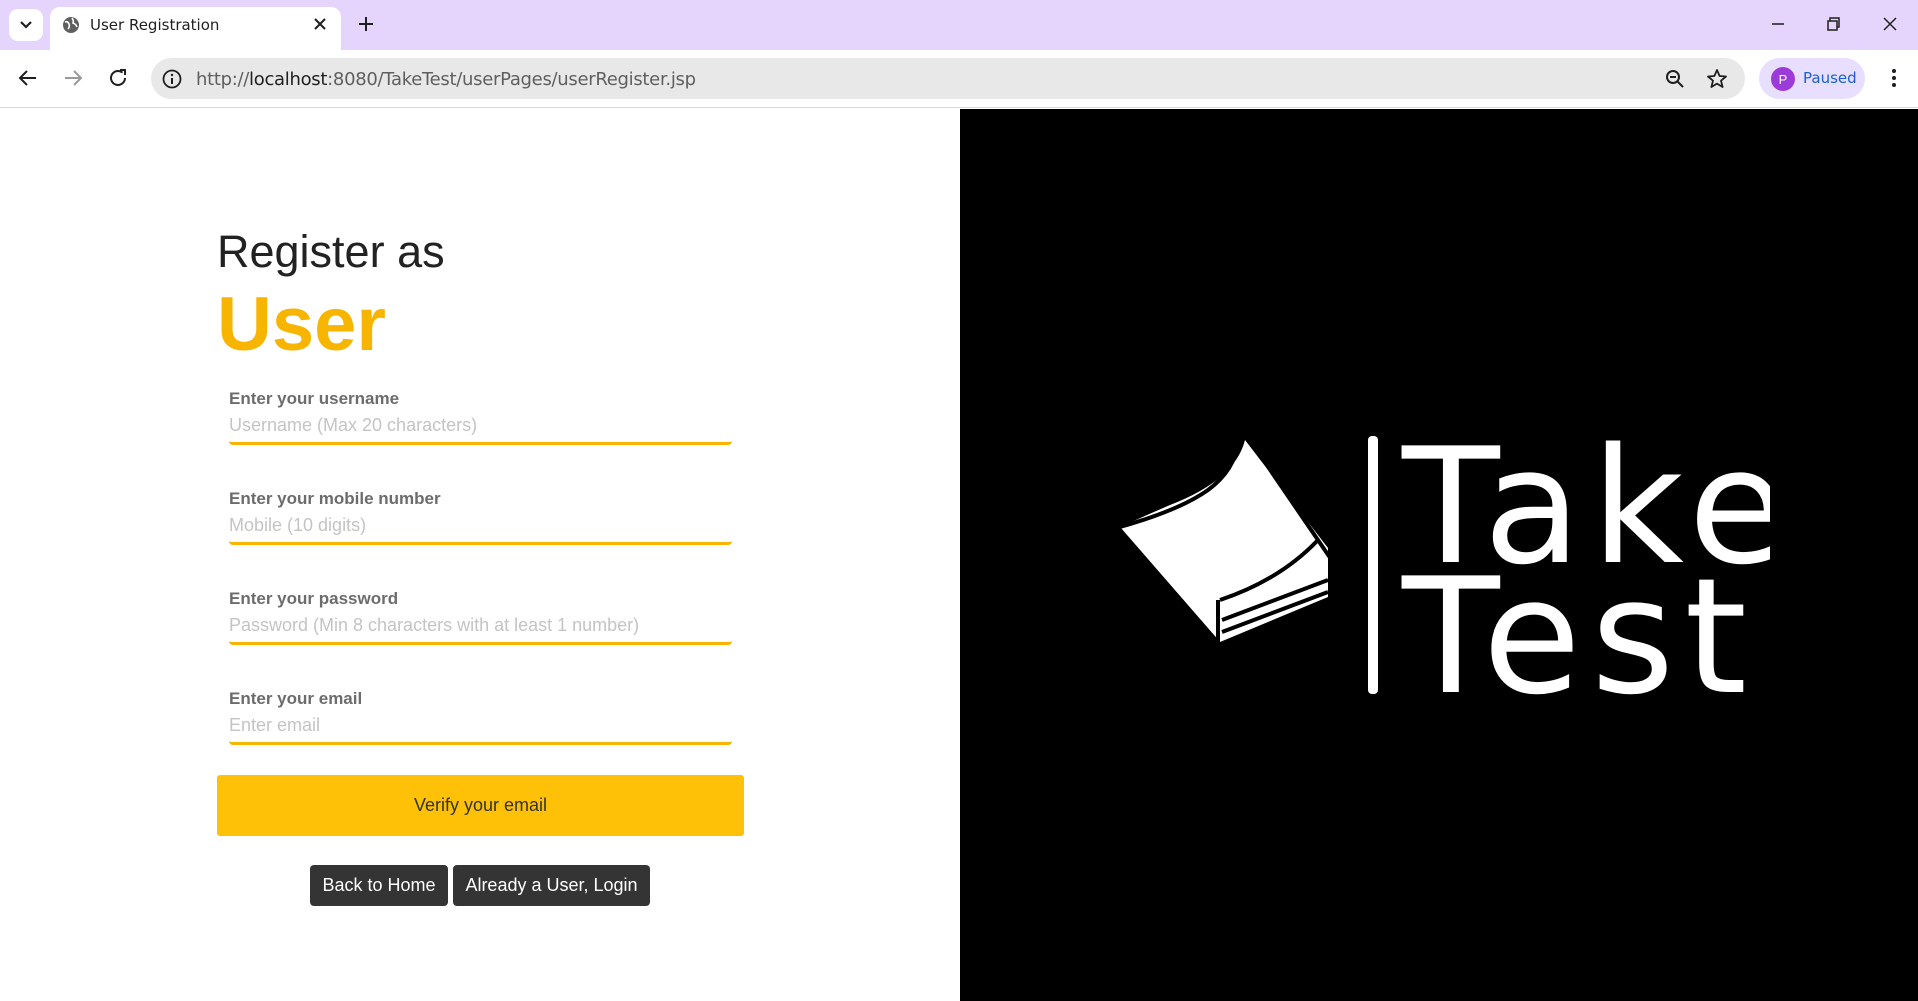 The image size is (1918, 1001). What do you see at coordinates (288, 79) in the screenshot?
I see `url-host: localhost` at bounding box center [288, 79].